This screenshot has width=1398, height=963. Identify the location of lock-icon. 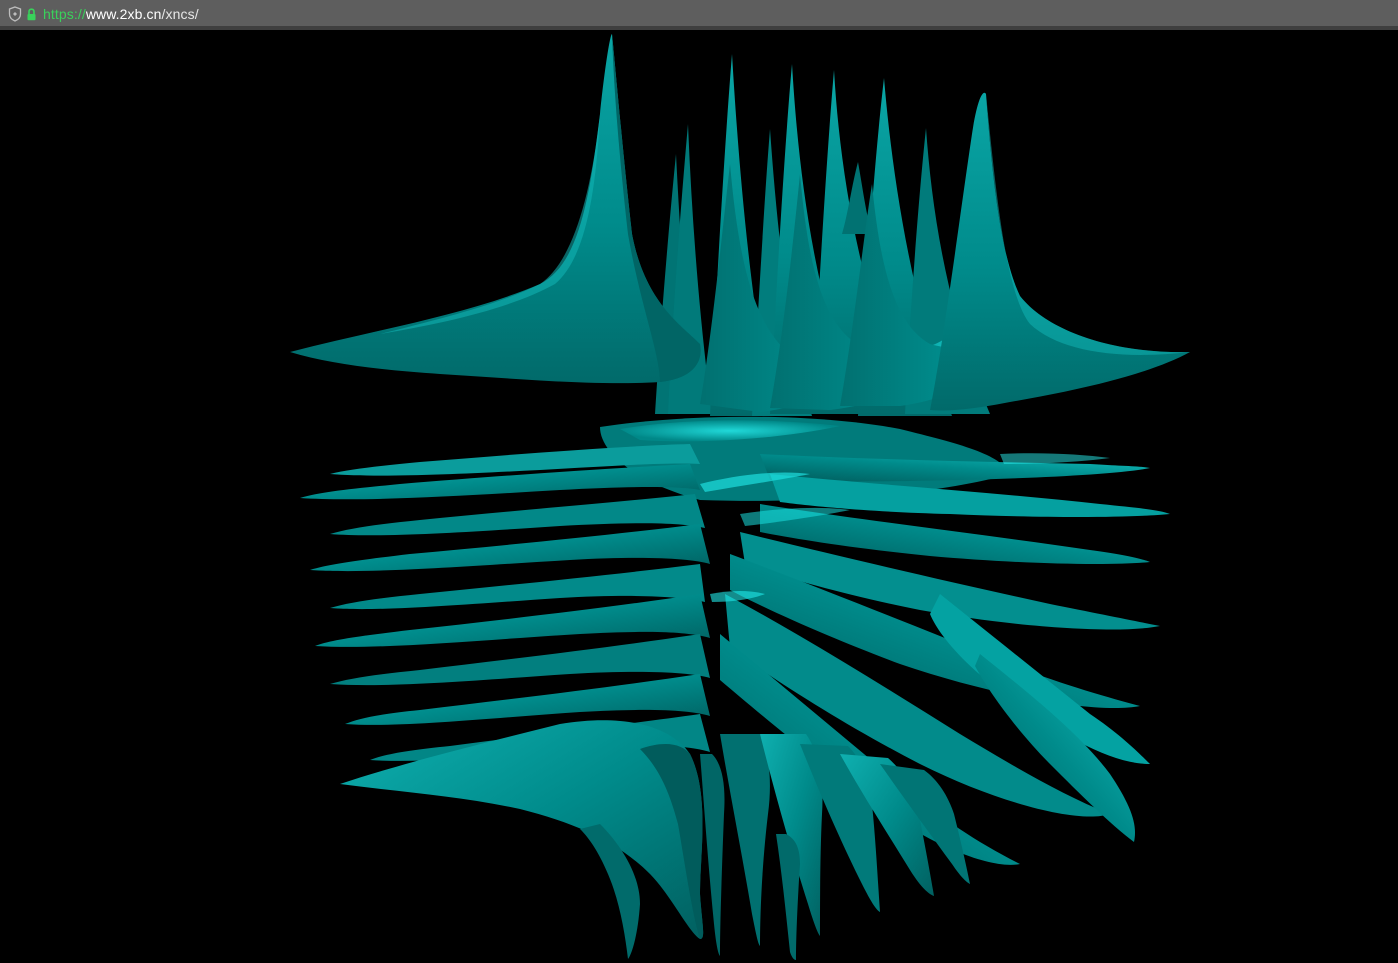
(31, 13).